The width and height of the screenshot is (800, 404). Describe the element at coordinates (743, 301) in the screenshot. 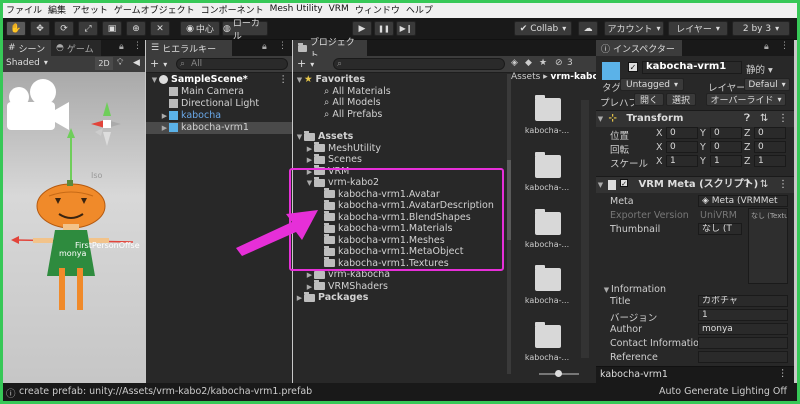

I see `info-row-field: カボチャ` at that location.